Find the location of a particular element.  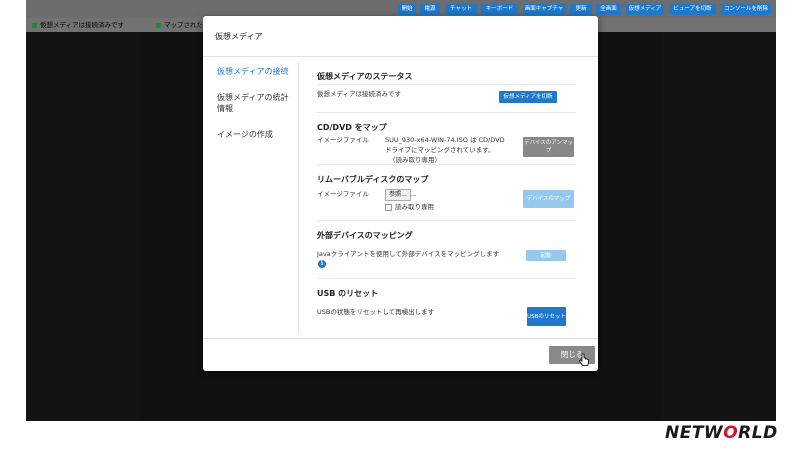

removable-image-file-label: イメージファイル is located at coordinates (343, 194).